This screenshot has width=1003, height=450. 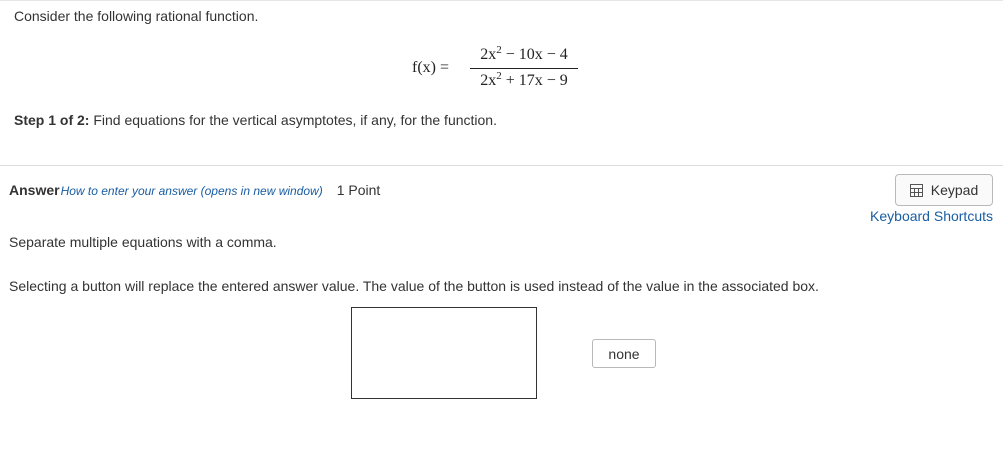 I want to click on keyboard-shortcuts-link: Keyboard Shortcuts, so click(x=931, y=216).